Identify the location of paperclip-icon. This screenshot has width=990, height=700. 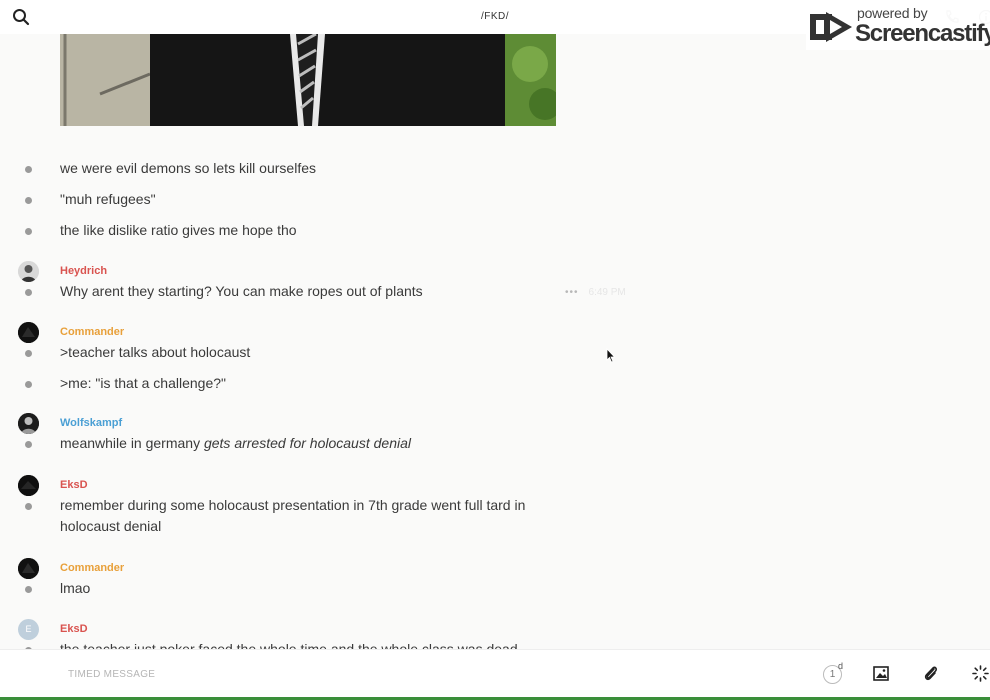
(931, 676).